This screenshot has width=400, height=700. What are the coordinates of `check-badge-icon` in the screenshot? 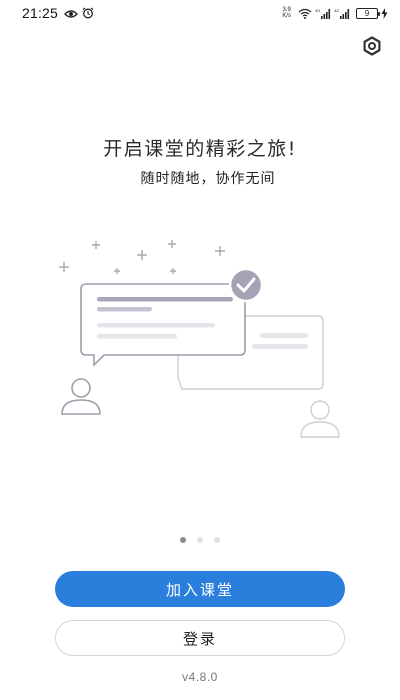 It's located at (246, 285).